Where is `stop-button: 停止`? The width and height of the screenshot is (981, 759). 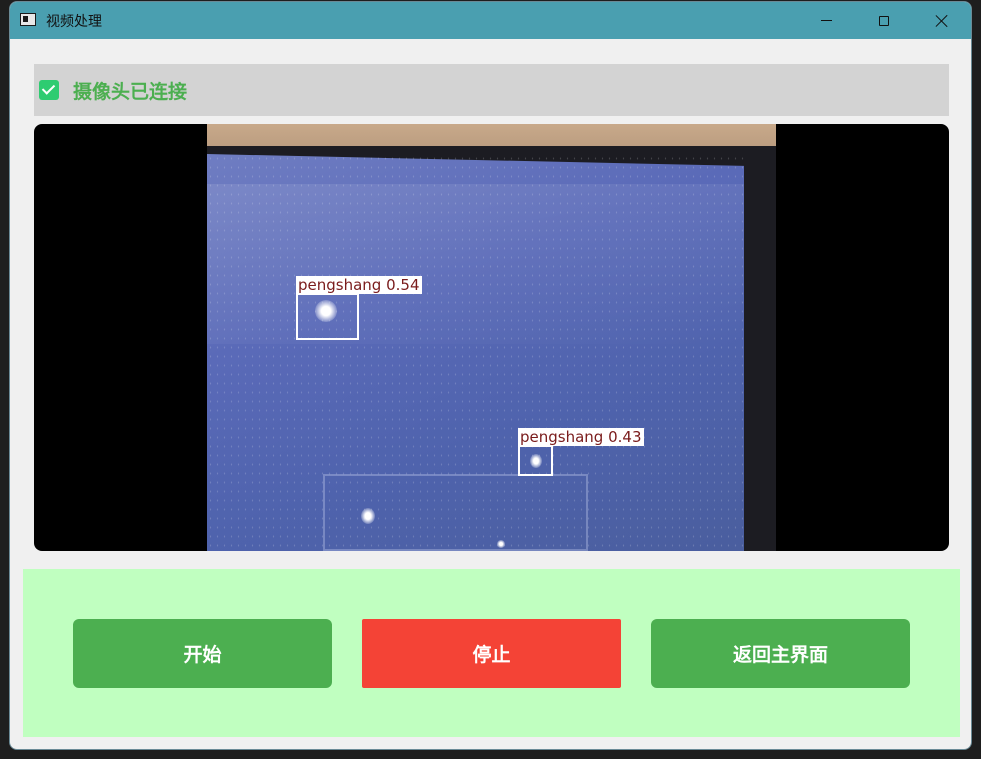 stop-button: 停止 is located at coordinates (491, 653).